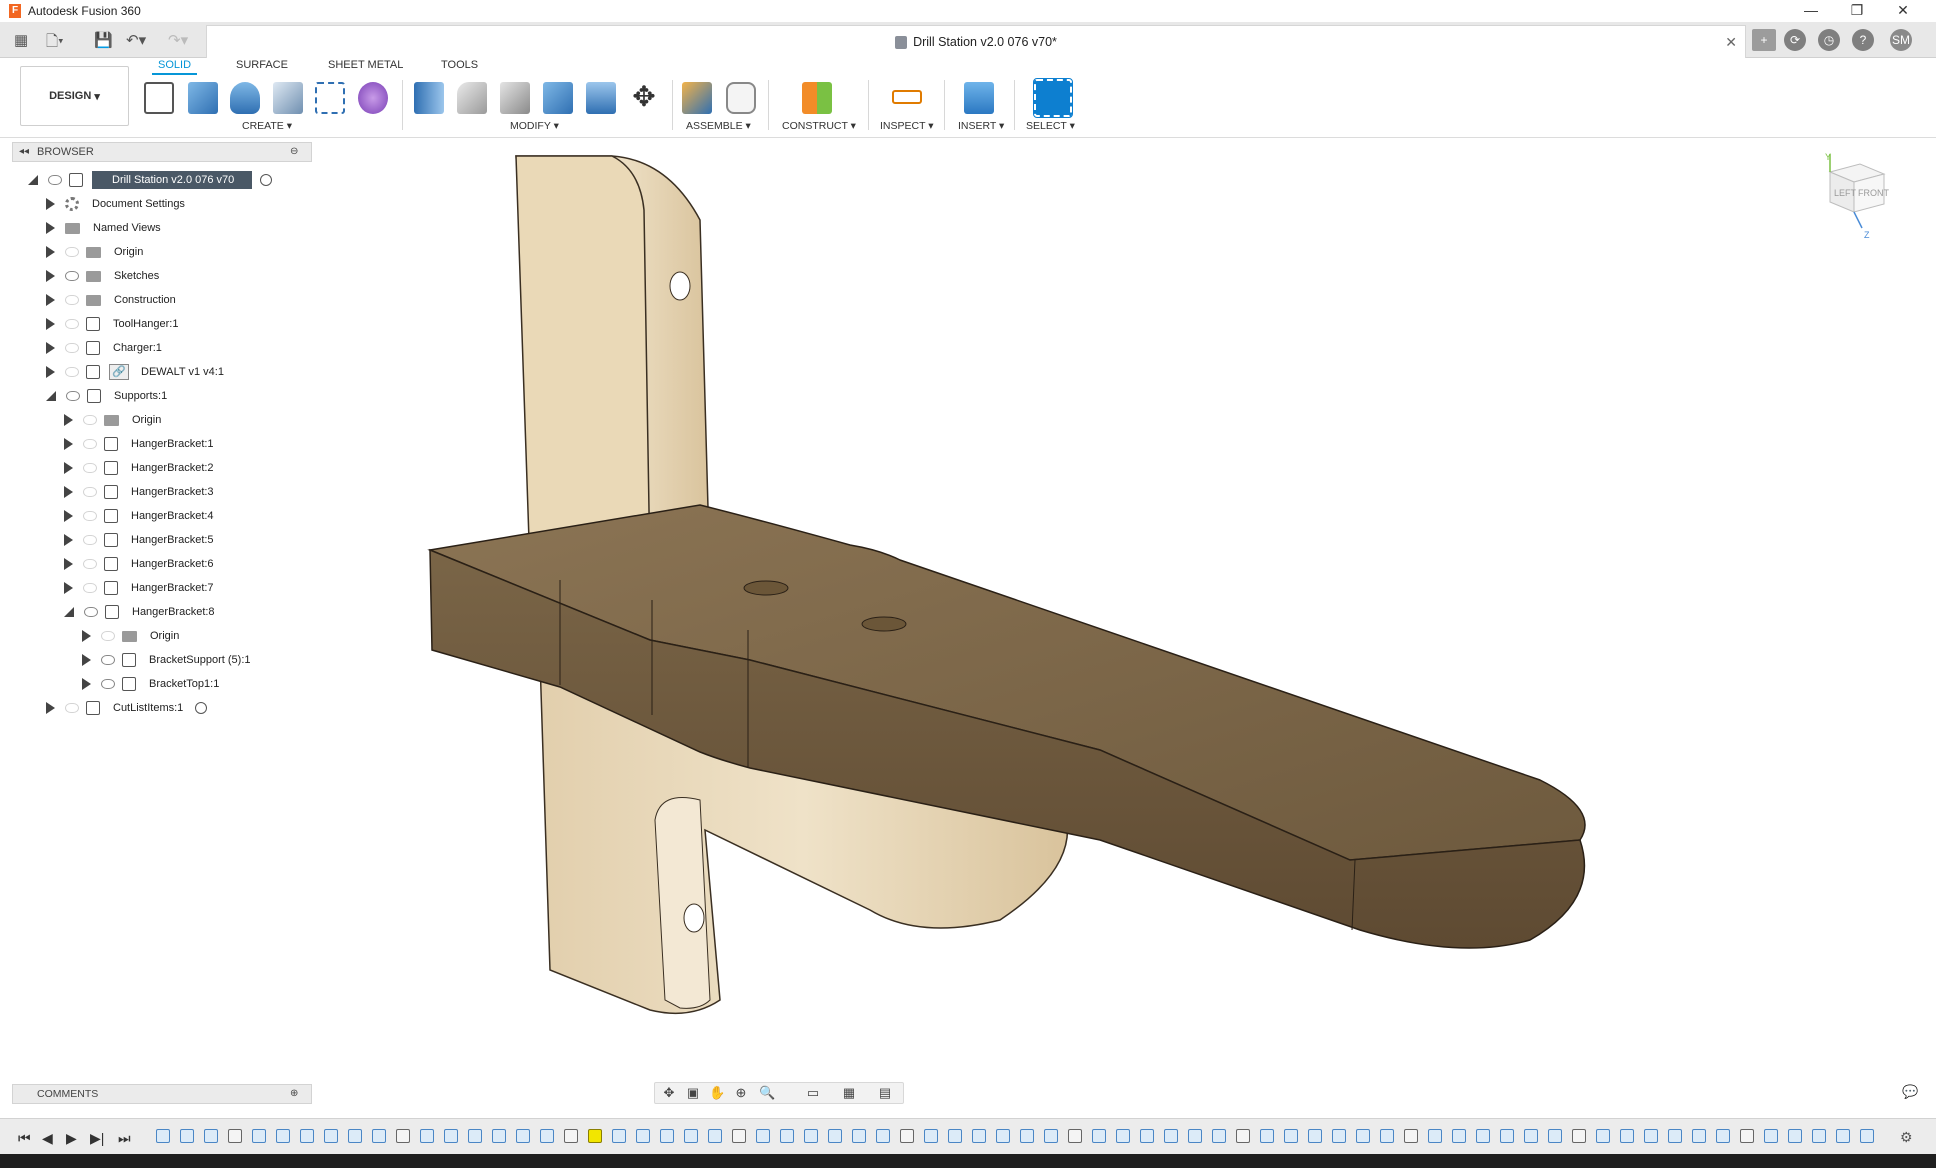 The height and width of the screenshot is (1168, 1936). What do you see at coordinates (459, 65) in the screenshot?
I see `tab-tools: TOOLS` at bounding box center [459, 65].